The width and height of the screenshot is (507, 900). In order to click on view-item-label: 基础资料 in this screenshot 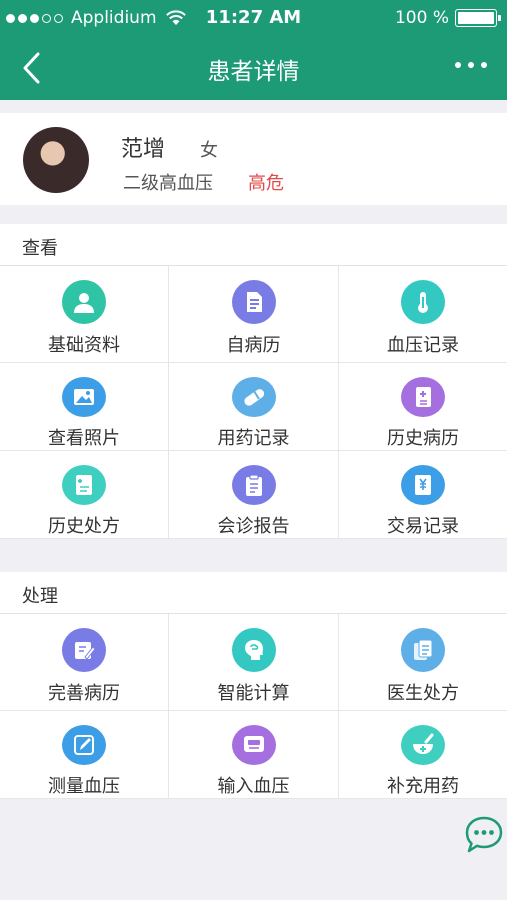, I will do `click(84, 345)`.